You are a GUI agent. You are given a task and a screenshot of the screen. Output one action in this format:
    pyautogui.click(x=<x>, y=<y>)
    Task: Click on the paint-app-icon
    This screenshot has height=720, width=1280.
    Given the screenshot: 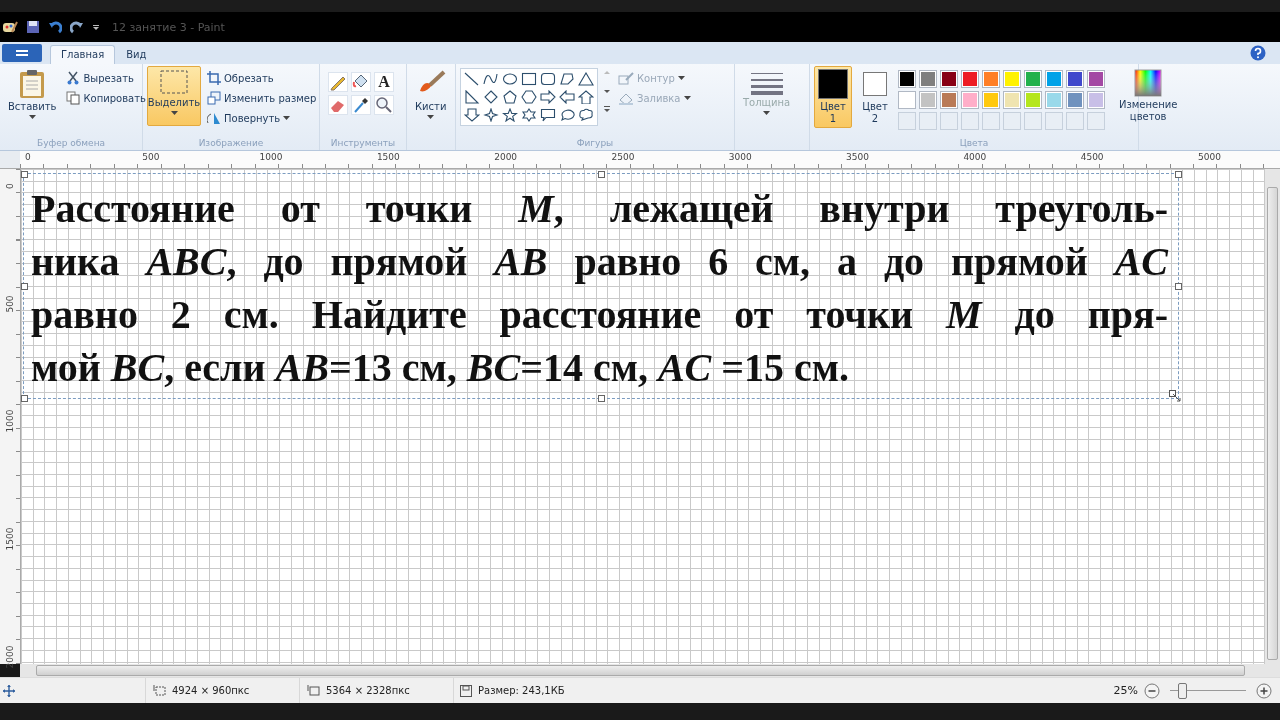 What is the action you would take?
    pyautogui.click(x=10, y=27)
    